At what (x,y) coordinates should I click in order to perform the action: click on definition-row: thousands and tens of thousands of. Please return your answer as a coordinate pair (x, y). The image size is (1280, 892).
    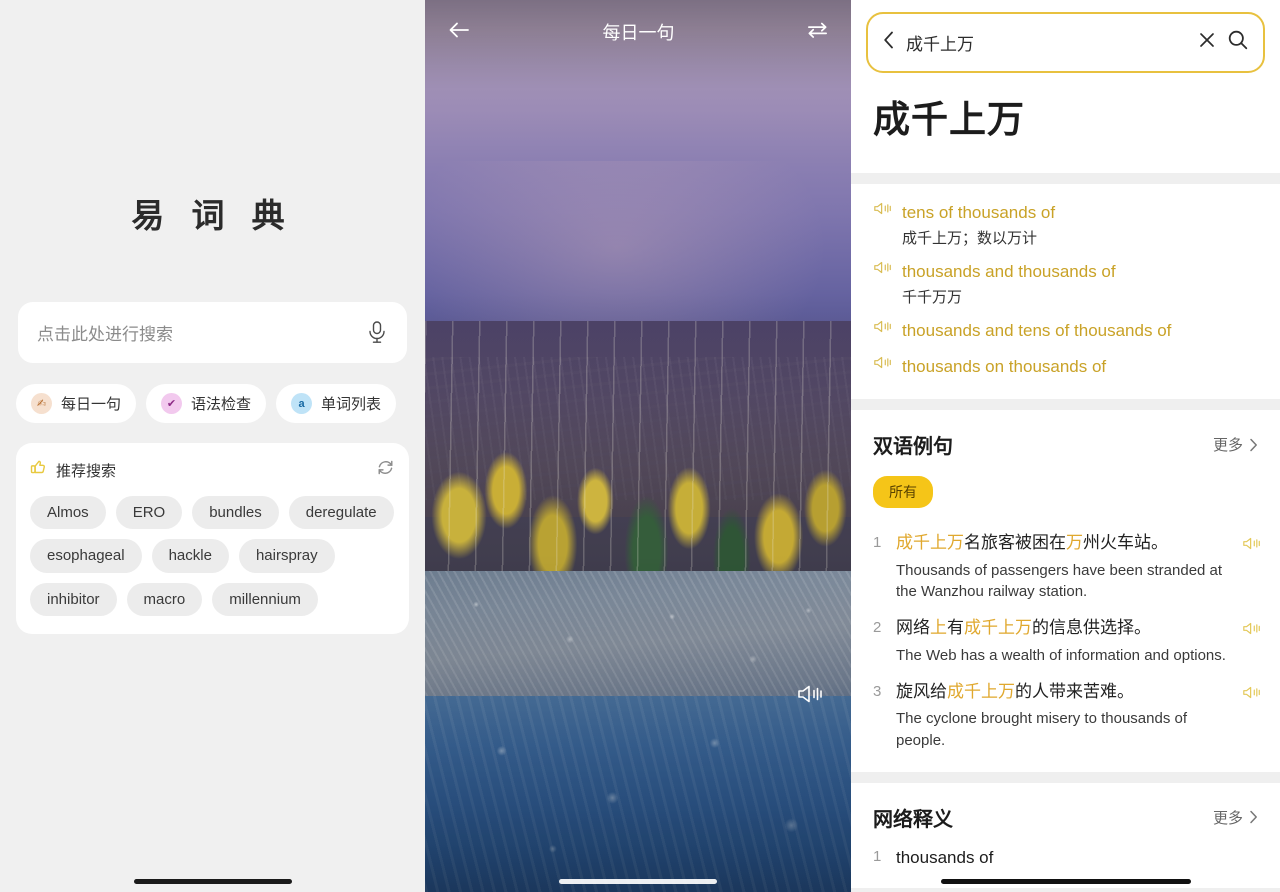
    Looking at the image, I should click on (1065, 331).